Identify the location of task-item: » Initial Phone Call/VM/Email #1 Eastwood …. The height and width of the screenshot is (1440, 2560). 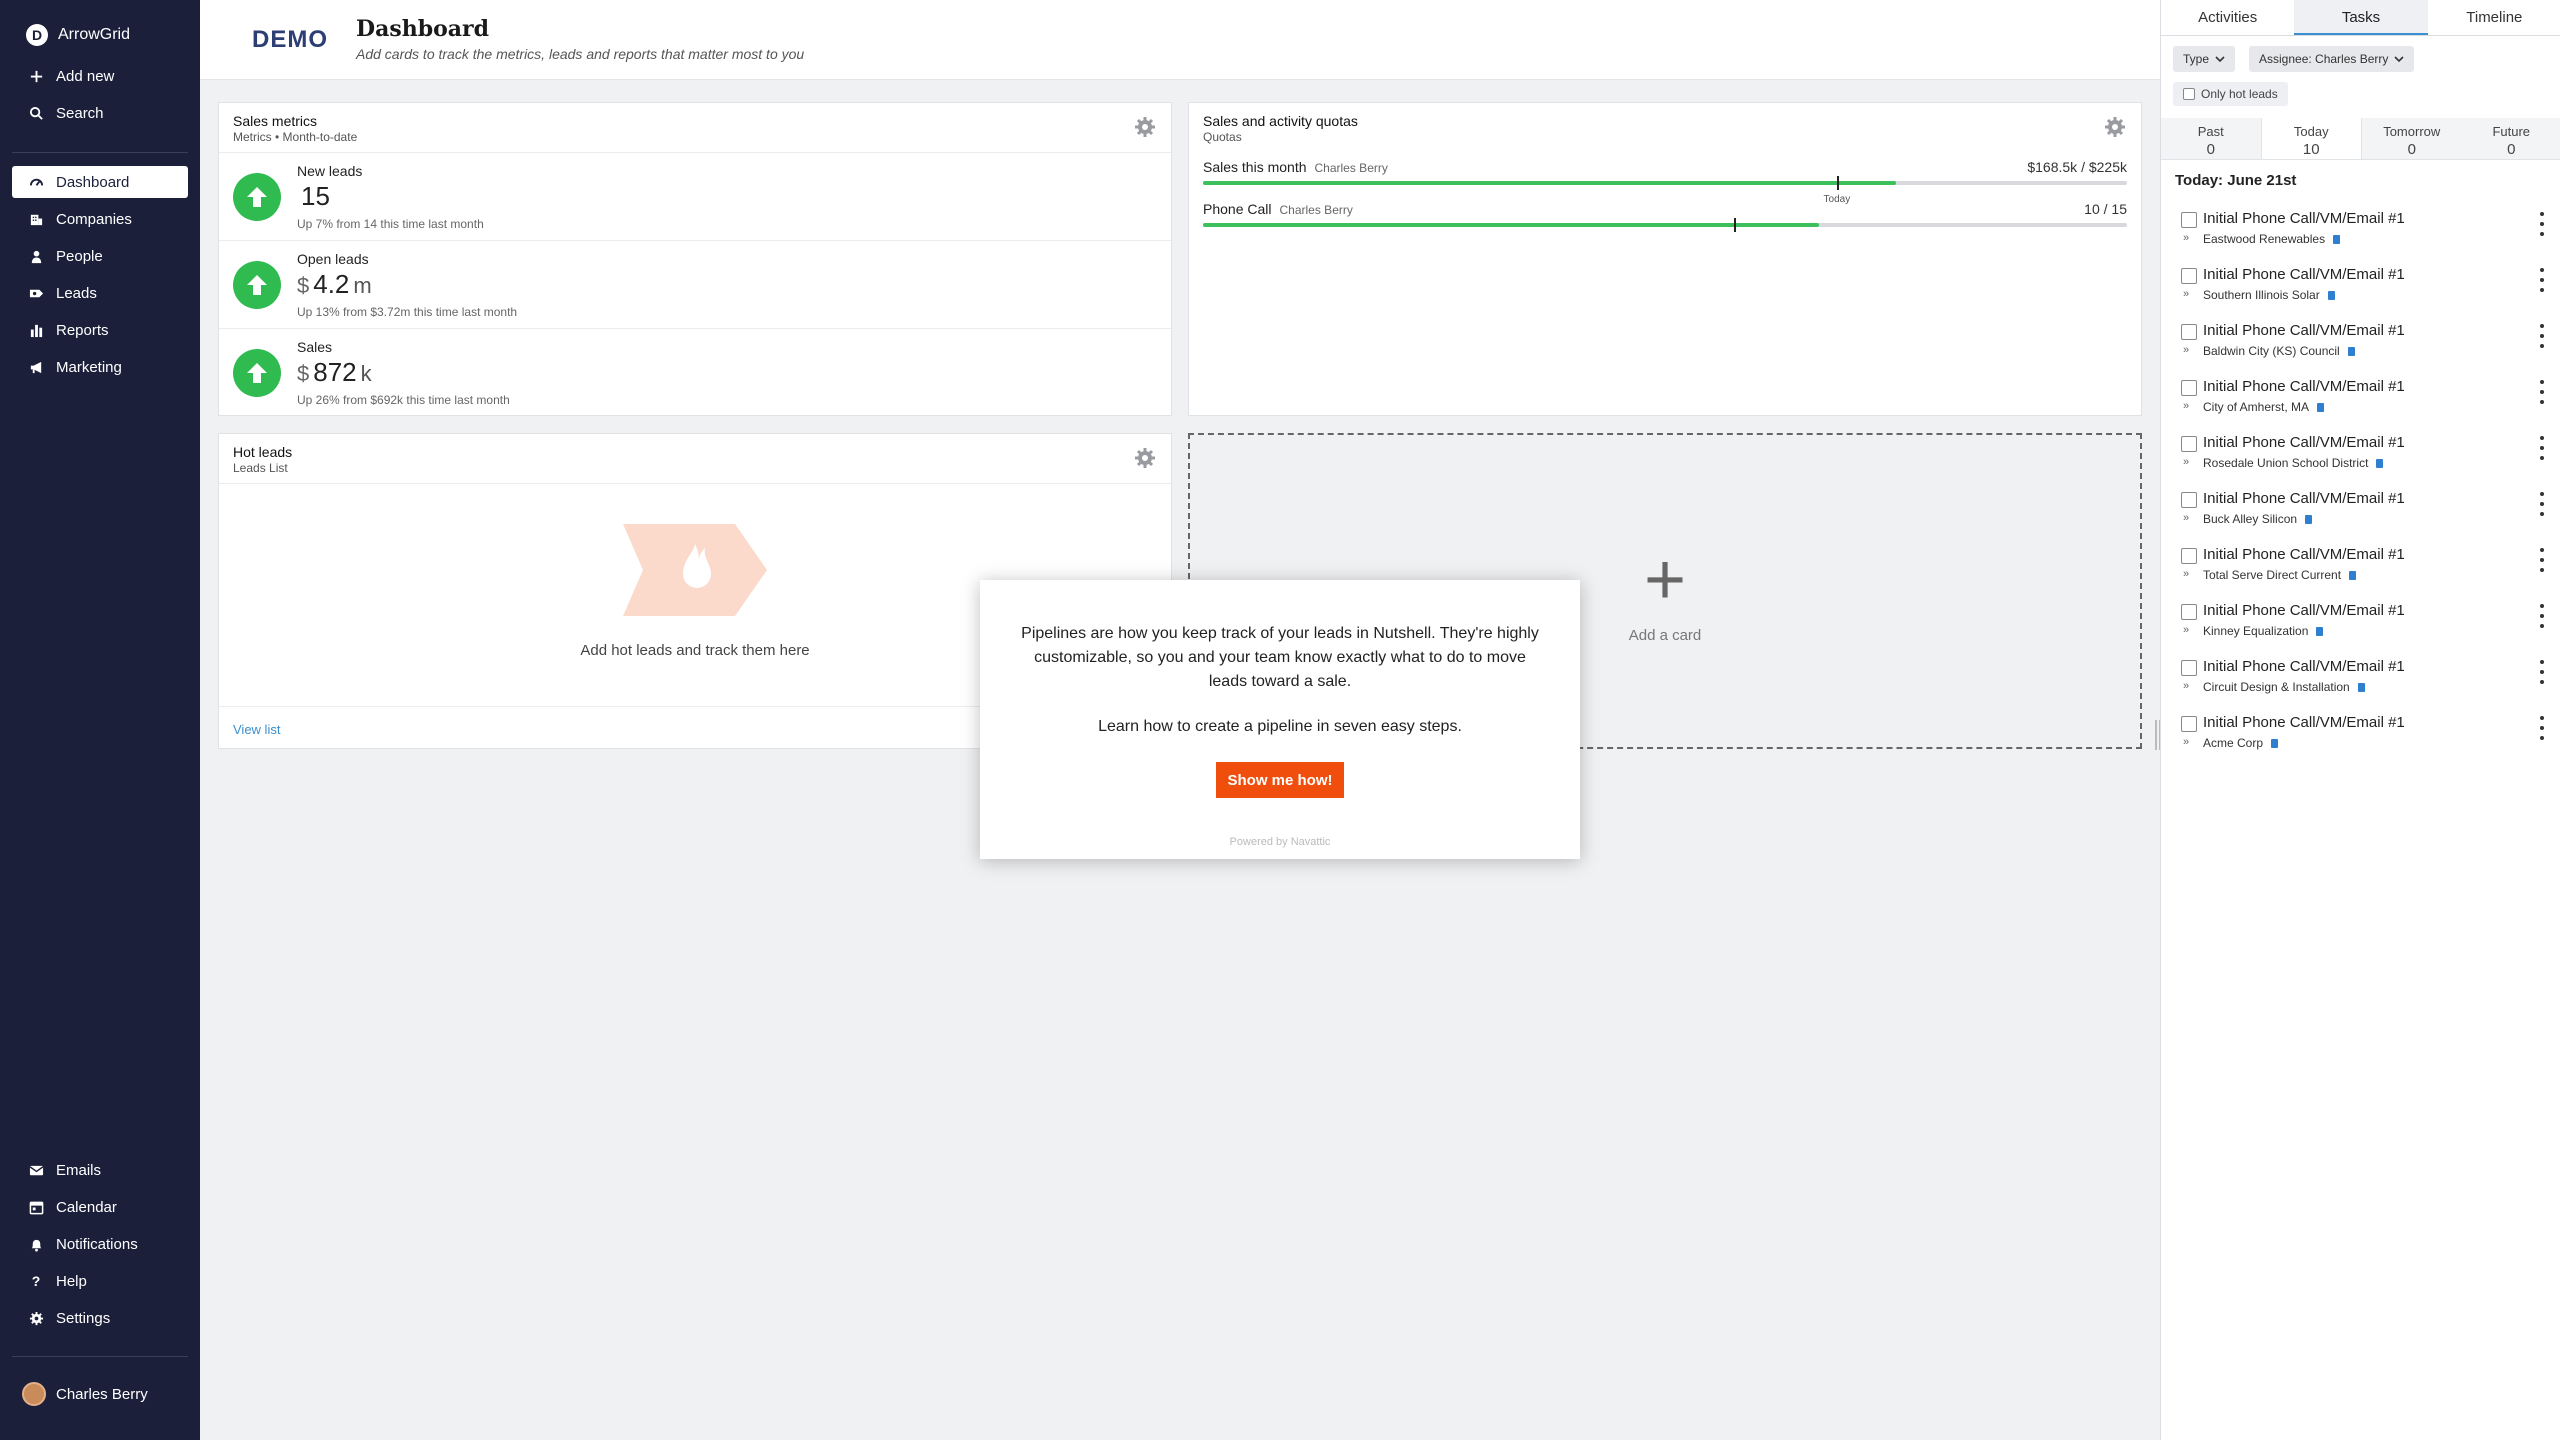
(2360, 234).